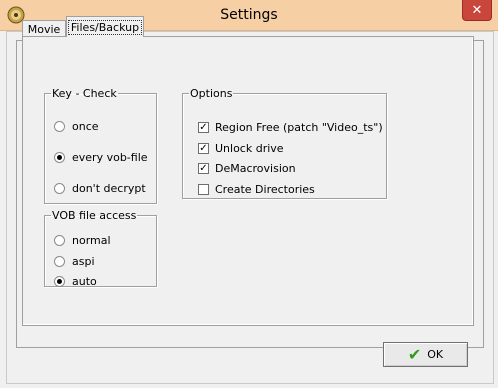  I want to click on checkbox-label: Unlock drive, so click(249, 148).